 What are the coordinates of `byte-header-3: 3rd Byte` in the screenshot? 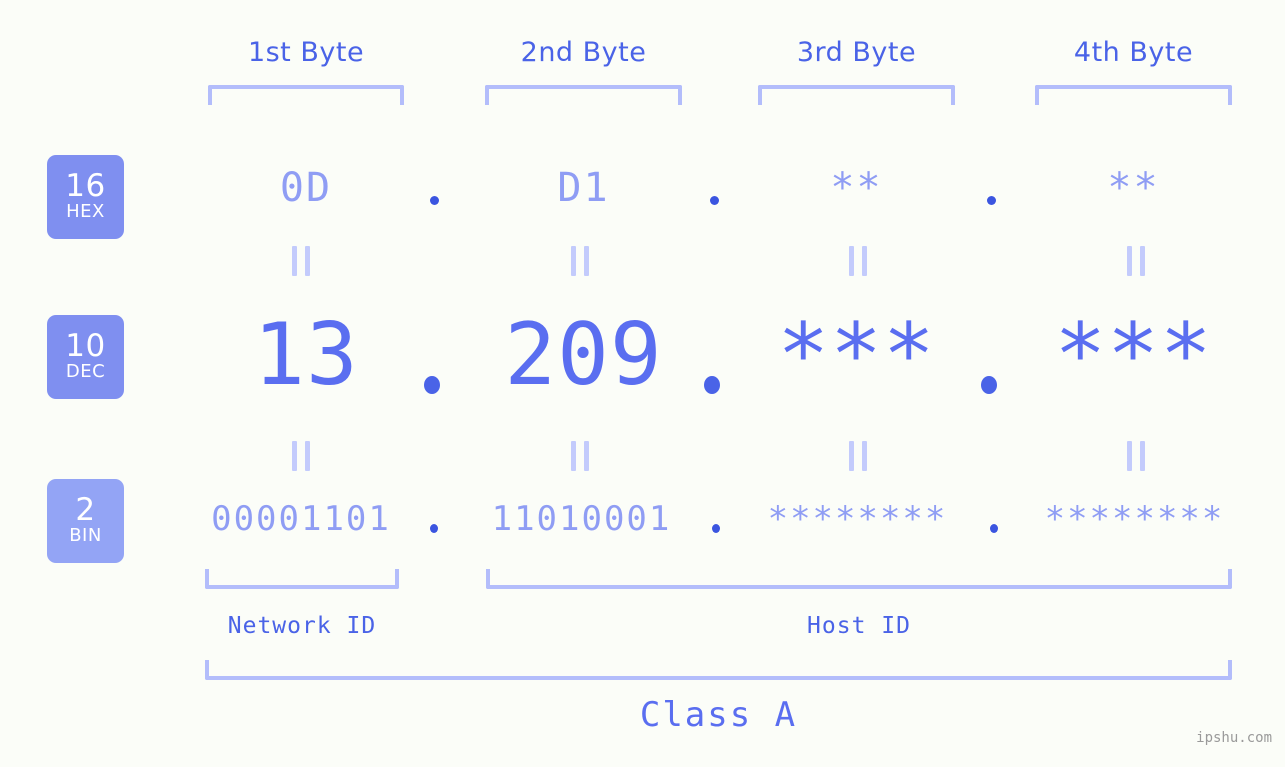 It's located at (856, 52).